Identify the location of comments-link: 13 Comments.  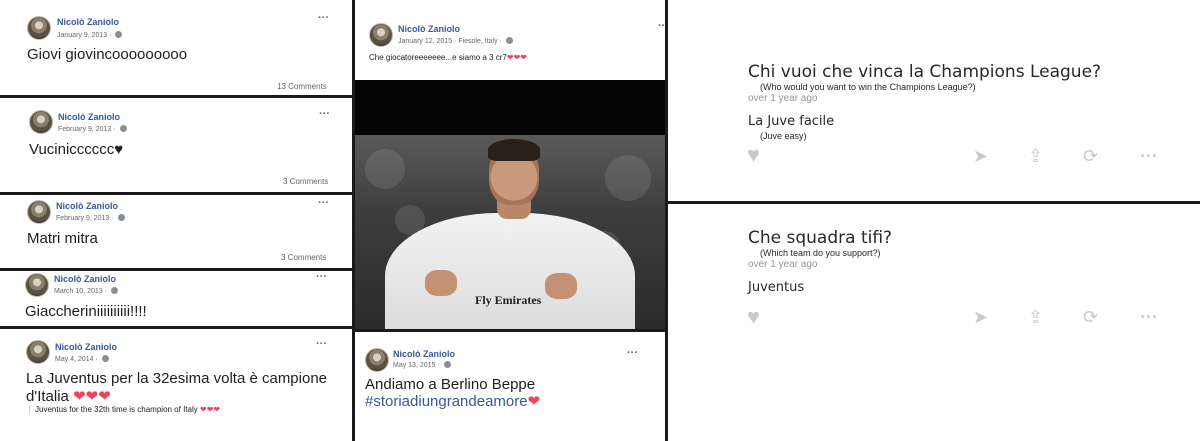
(302, 86).